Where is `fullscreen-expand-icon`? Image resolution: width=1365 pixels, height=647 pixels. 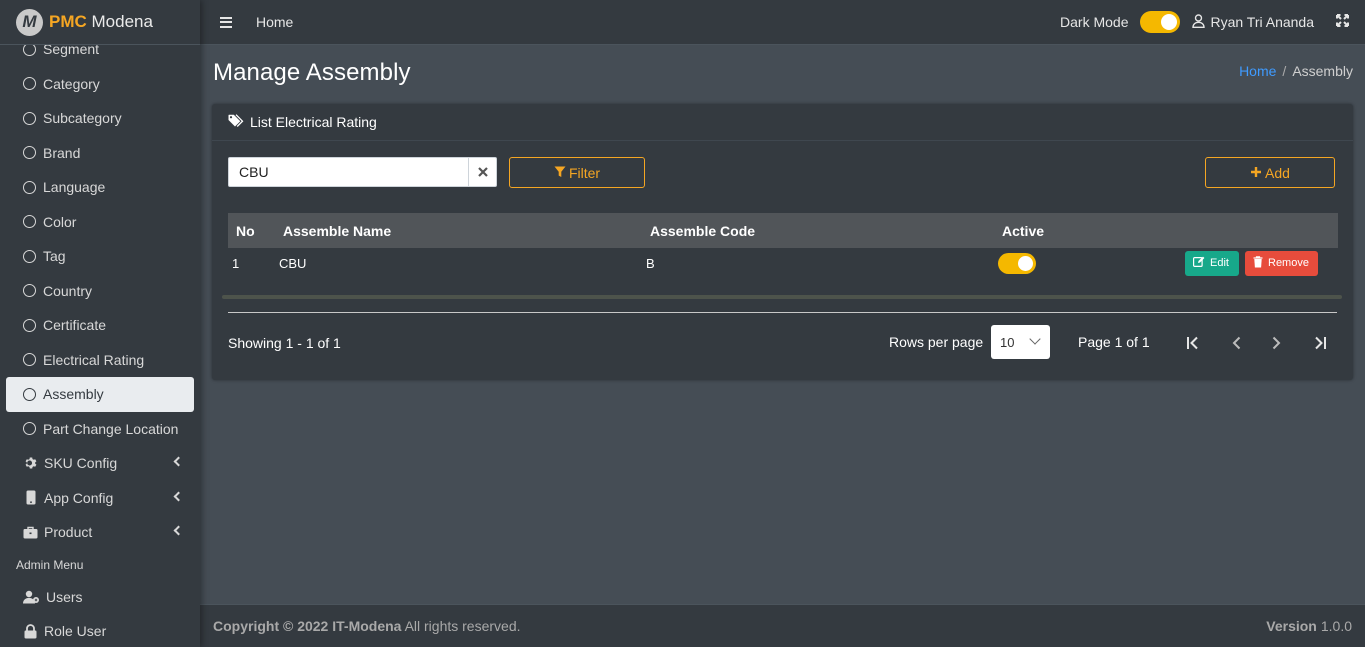
fullscreen-expand-icon is located at coordinates (1342, 22).